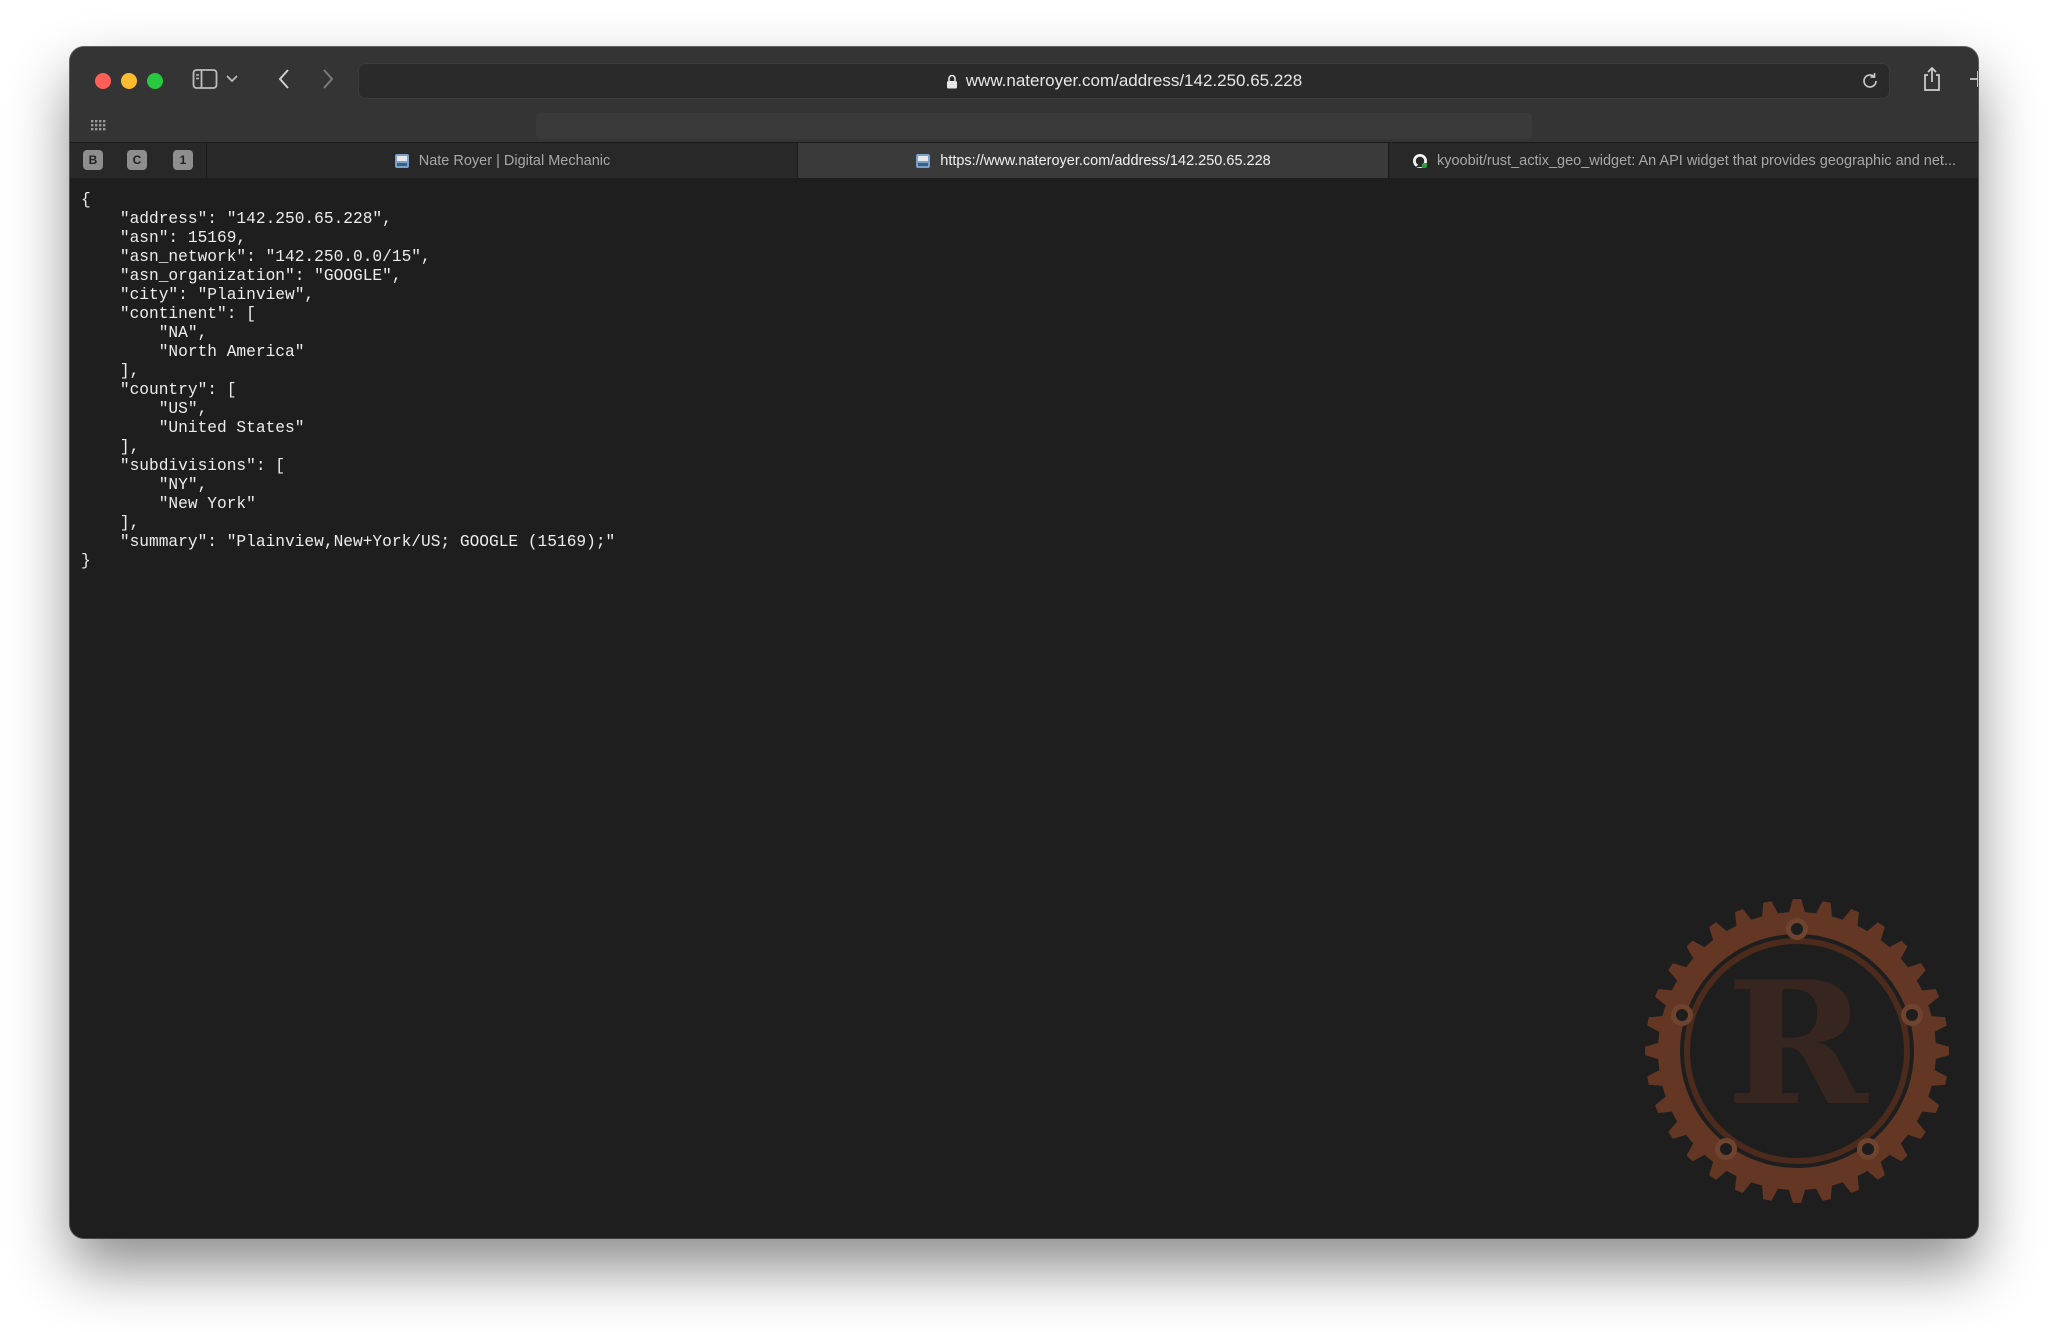 The image size is (2048, 1332). Describe the element at coordinates (952, 81) in the screenshot. I see `lock-icon` at that location.